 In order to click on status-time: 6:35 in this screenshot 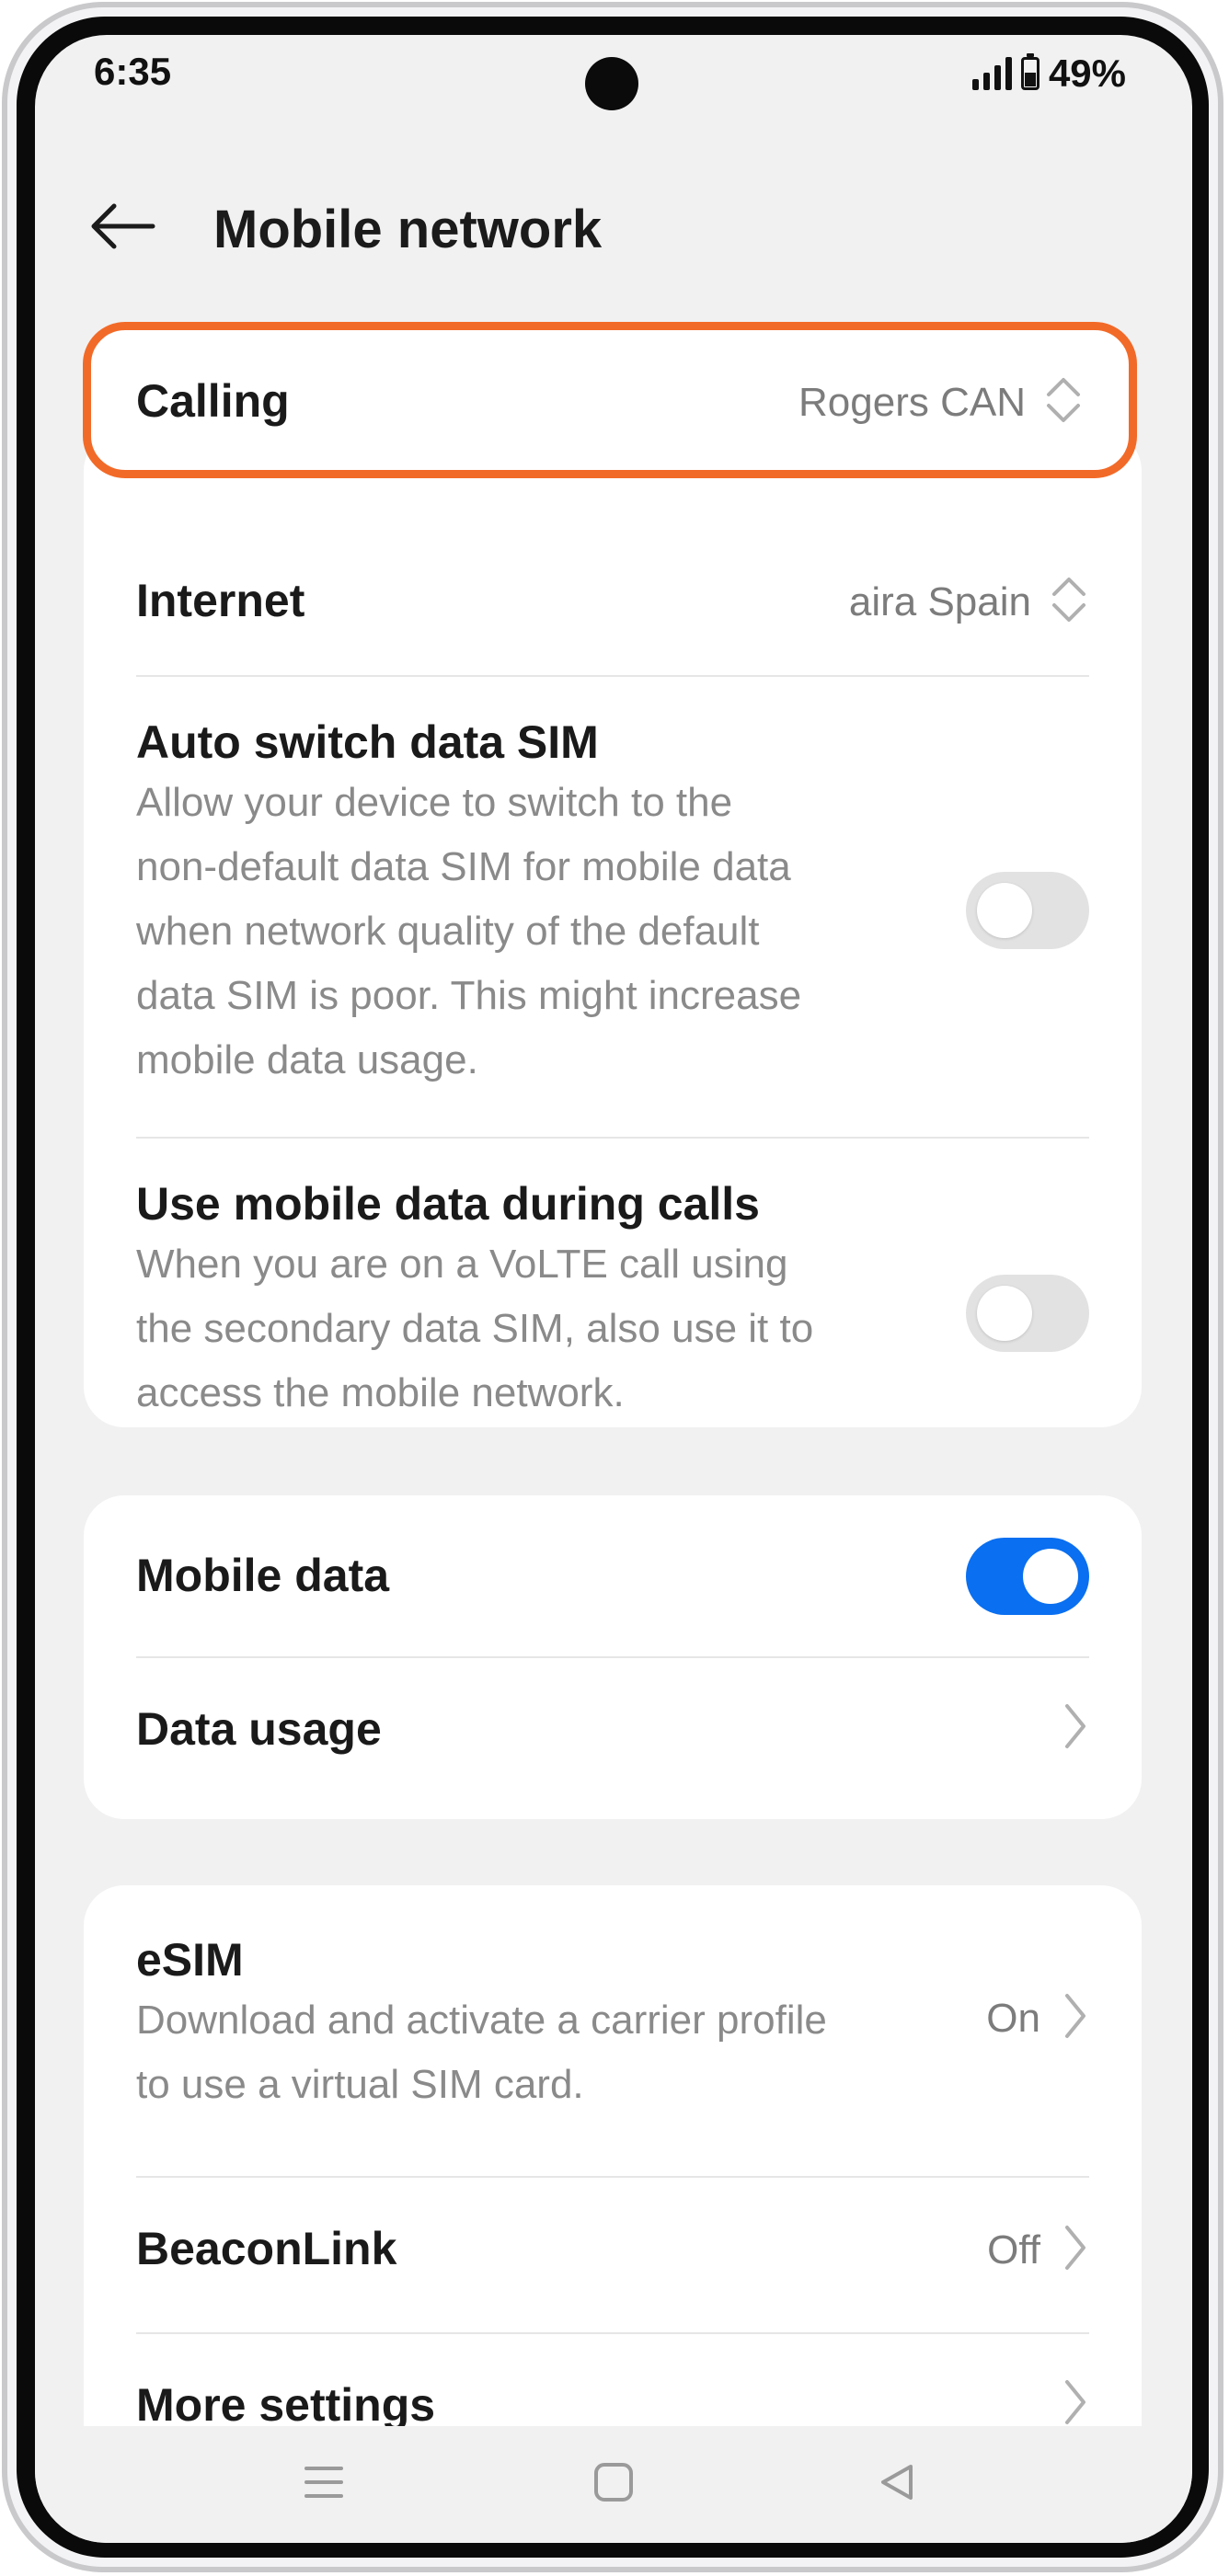, I will do `click(133, 71)`.